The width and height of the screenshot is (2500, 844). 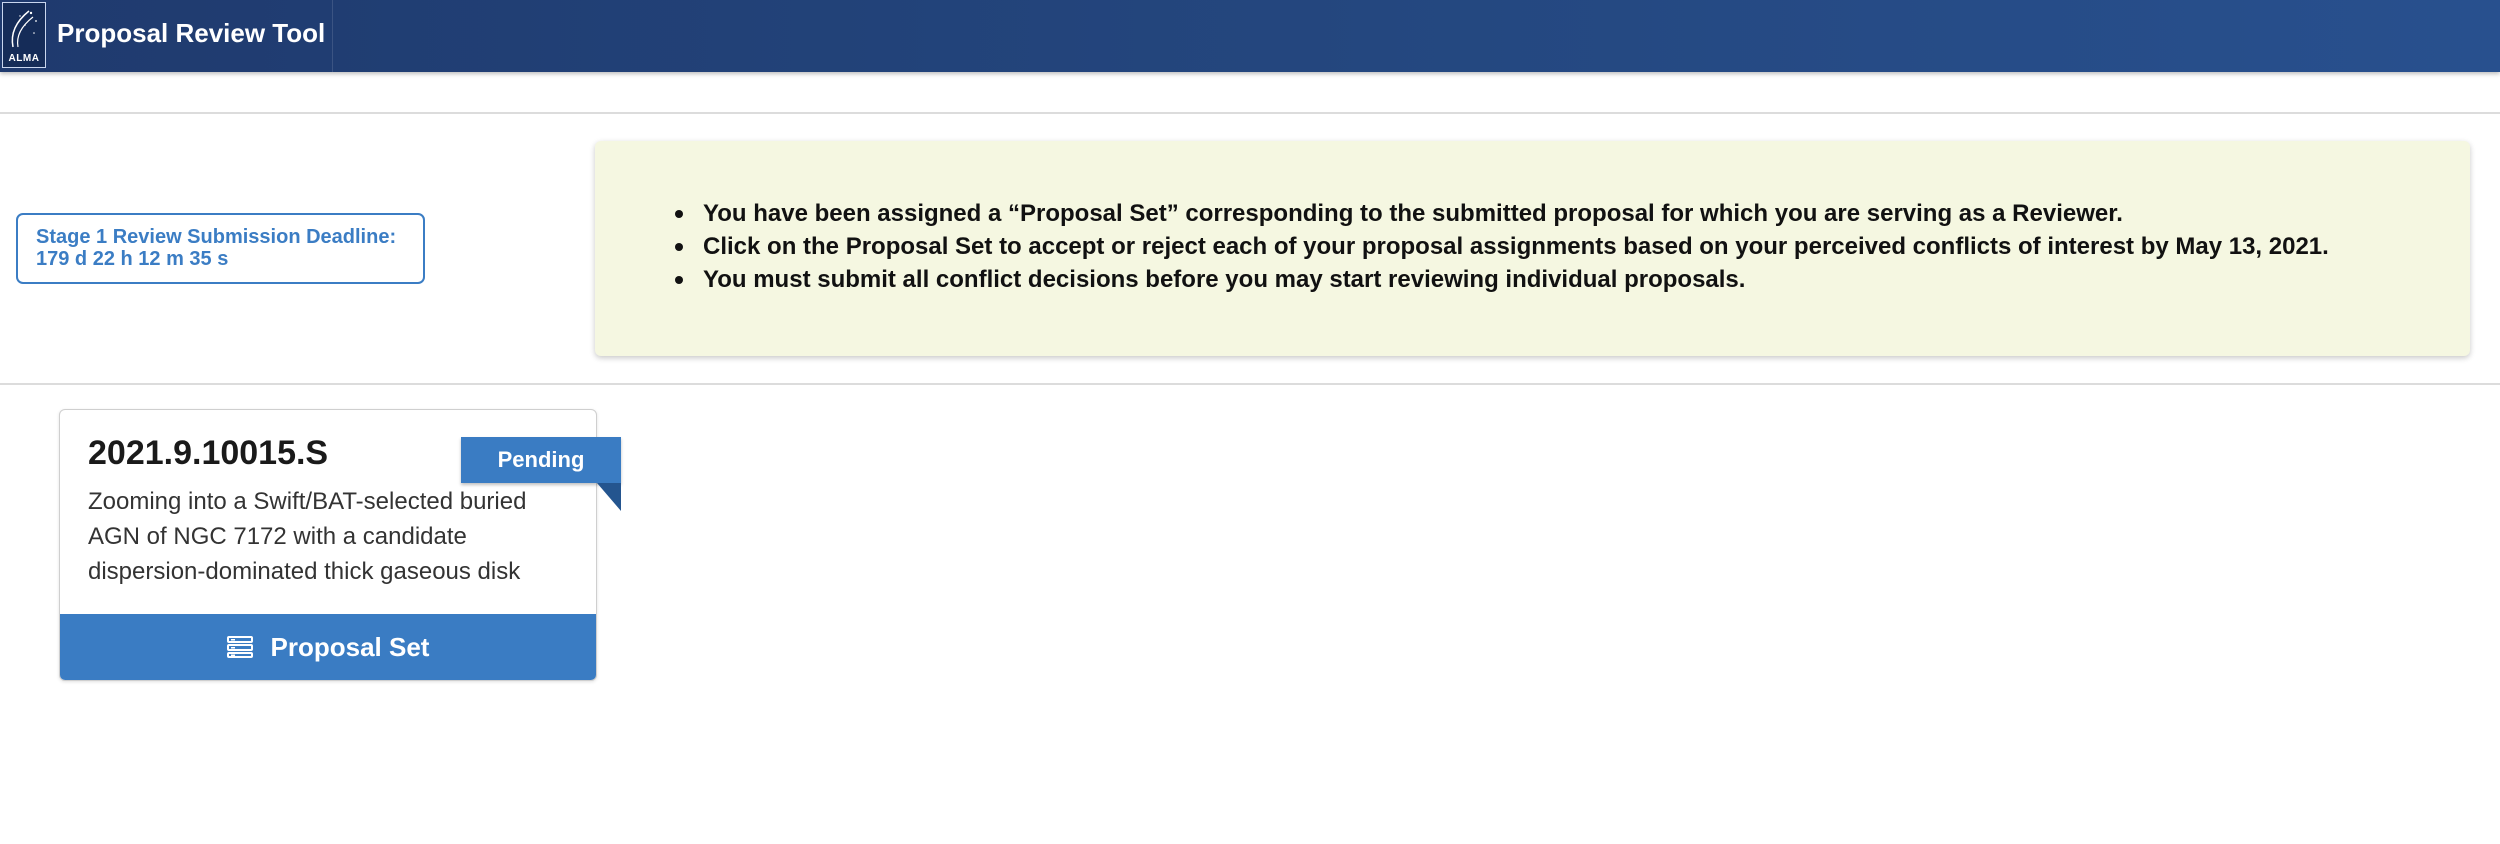 What do you see at coordinates (1250, 384) in the screenshot?
I see `divider-bottom` at bounding box center [1250, 384].